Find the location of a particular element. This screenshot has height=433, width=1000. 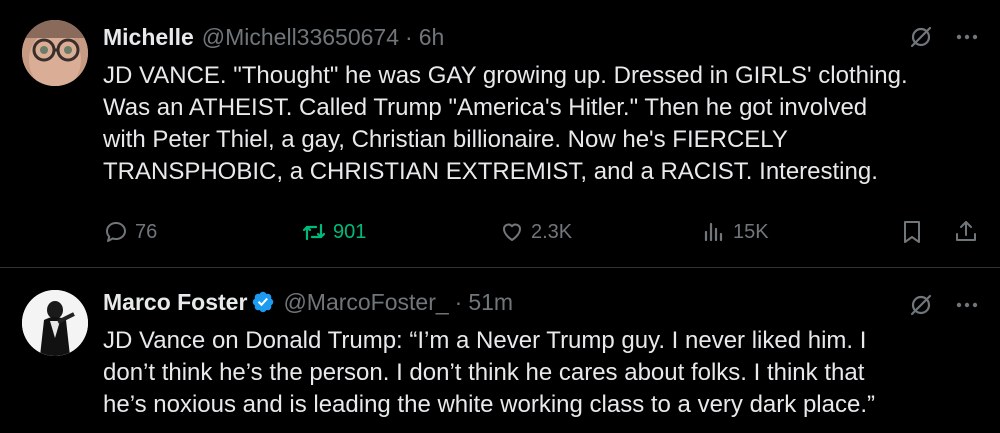

views-button: 15K is located at coordinates (735, 232).